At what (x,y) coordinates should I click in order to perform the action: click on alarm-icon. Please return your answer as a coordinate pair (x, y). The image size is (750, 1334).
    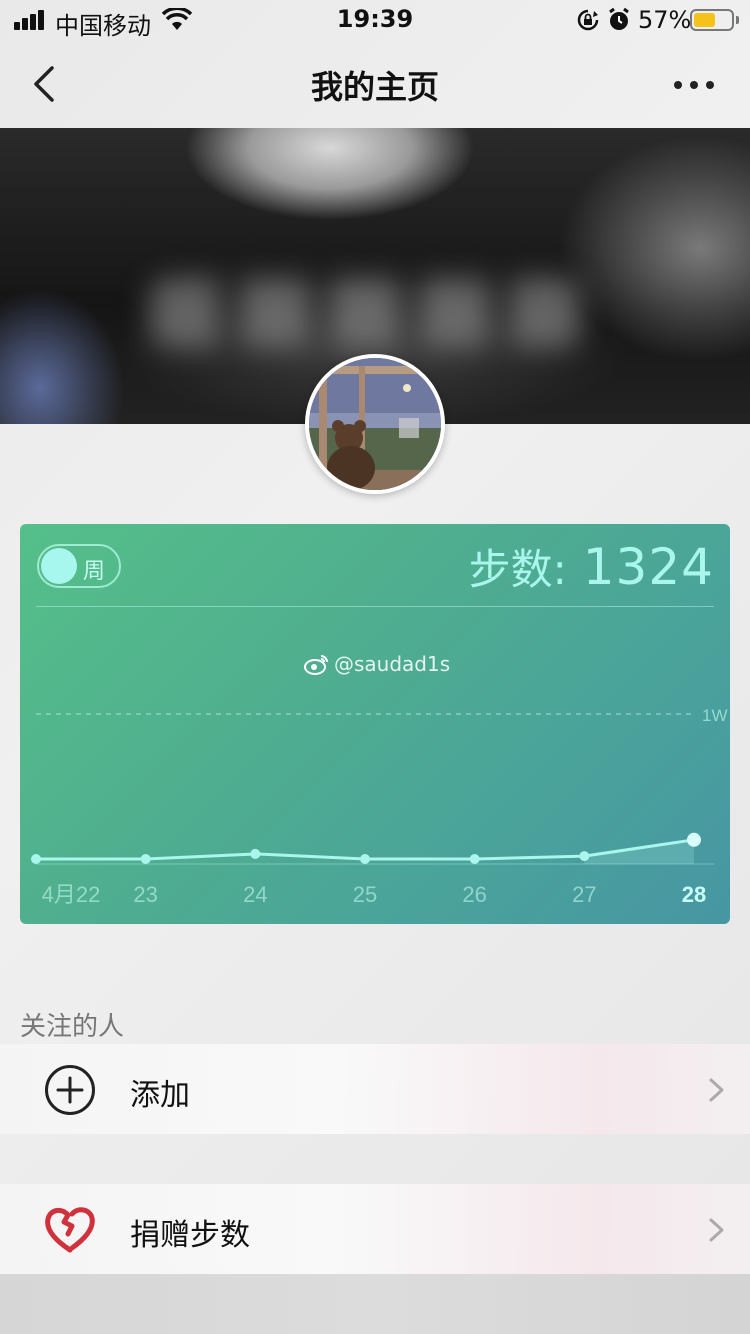
    Looking at the image, I should click on (619, 18).